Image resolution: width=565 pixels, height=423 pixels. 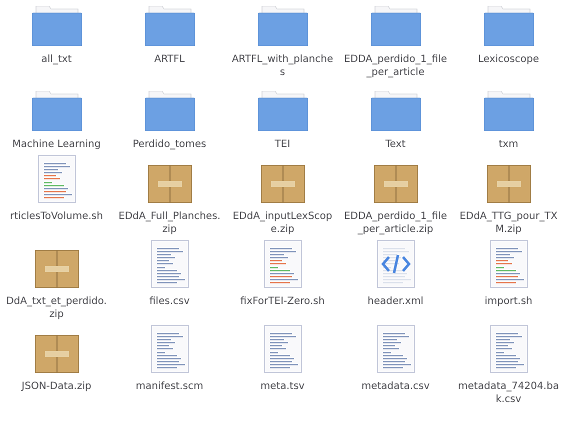 What do you see at coordinates (282, 301) in the screenshot?
I see `file-name: fixForTEI-Zero.sh` at bounding box center [282, 301].